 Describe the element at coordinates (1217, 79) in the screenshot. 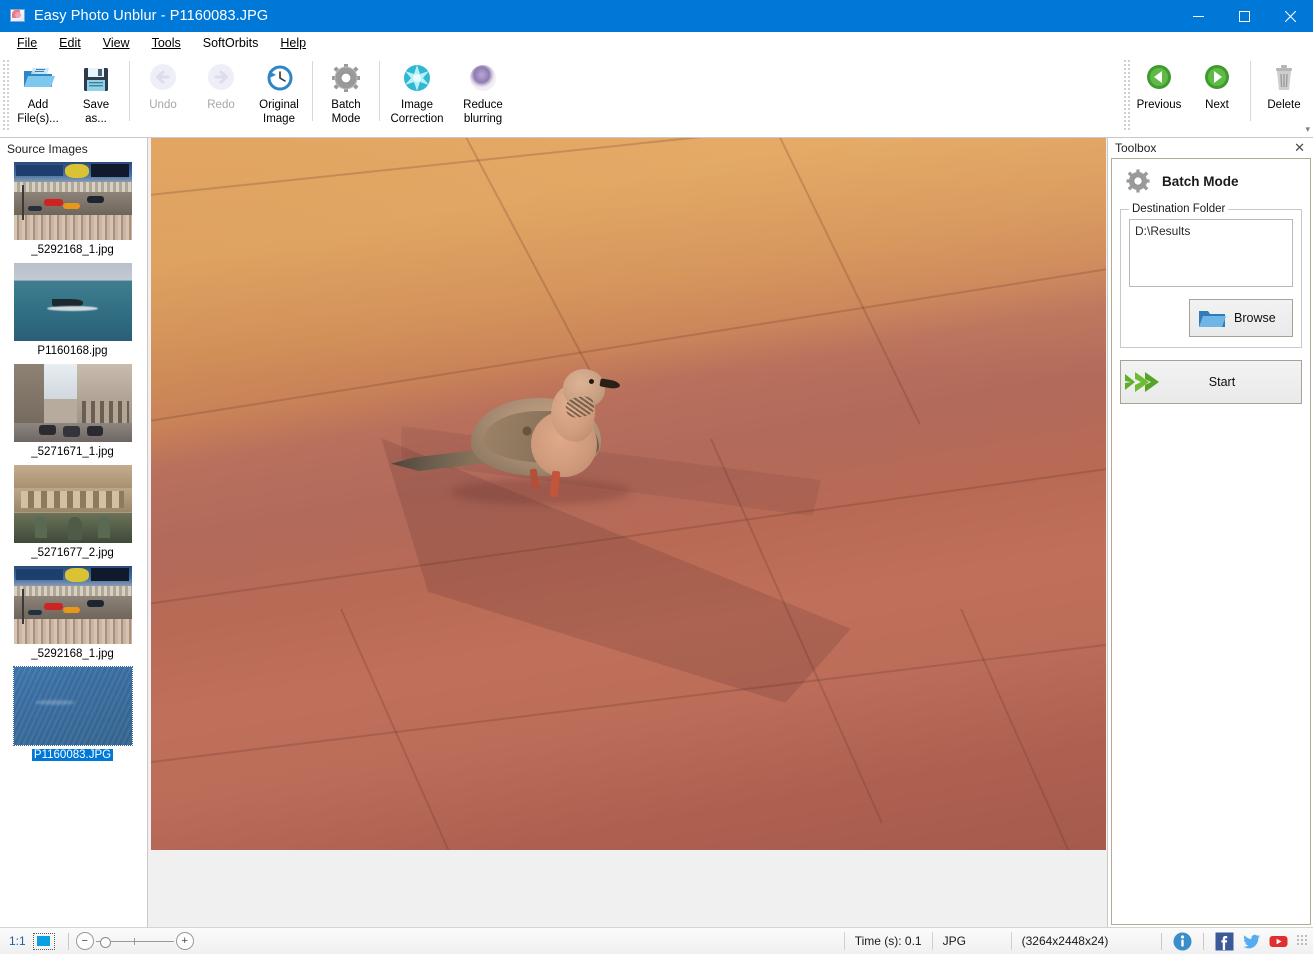

I see `green-forward-icon` at that location.